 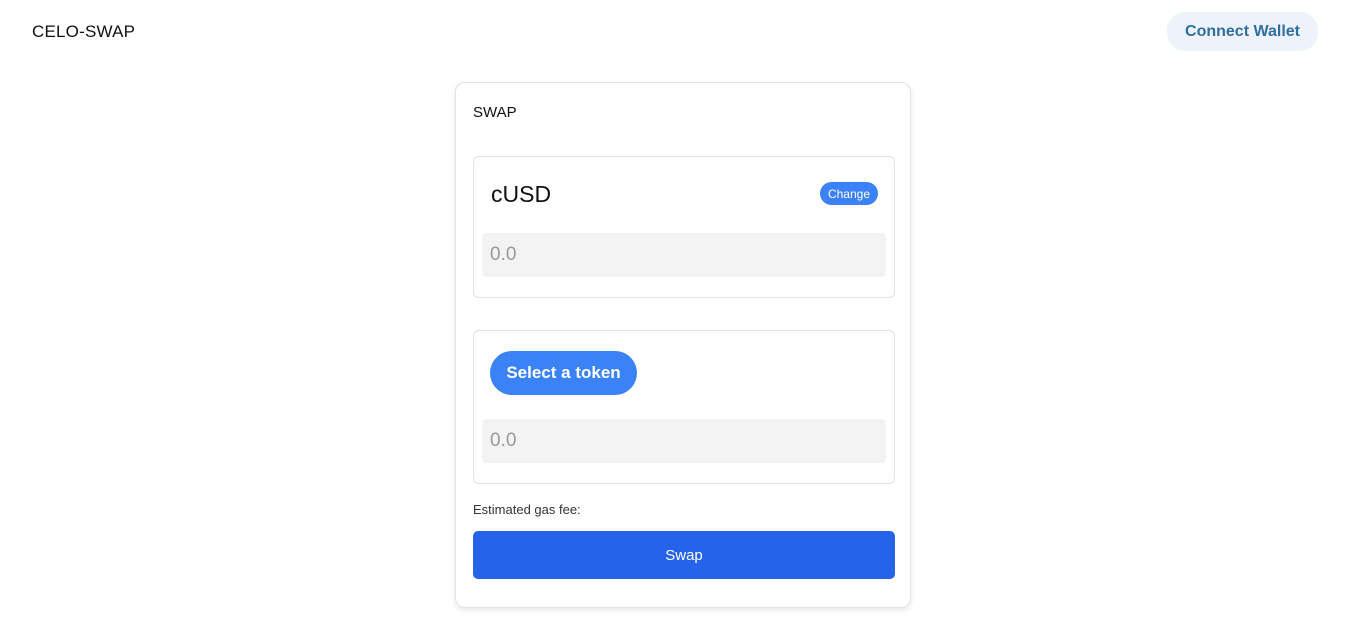 What do you see at coordinates (684, 407) in the screenshot?
I see `to-token-panel: Select a token` at bounding box center [684, 407].